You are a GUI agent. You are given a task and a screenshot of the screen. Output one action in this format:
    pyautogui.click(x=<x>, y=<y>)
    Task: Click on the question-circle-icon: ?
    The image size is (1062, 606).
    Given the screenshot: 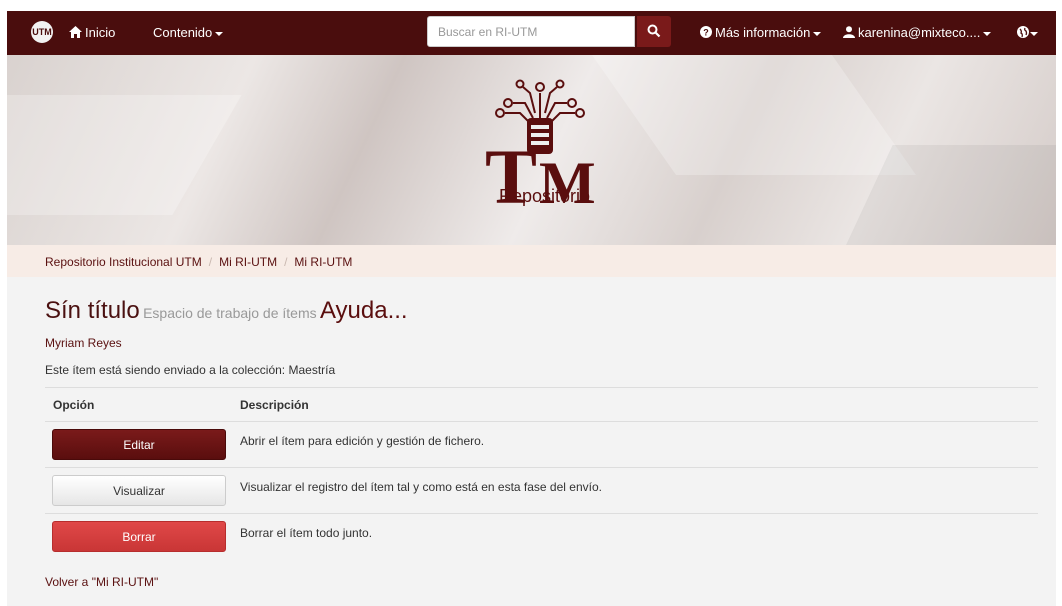 What is the action you would take?
    pyautogui.click(x=706, y=32)
    